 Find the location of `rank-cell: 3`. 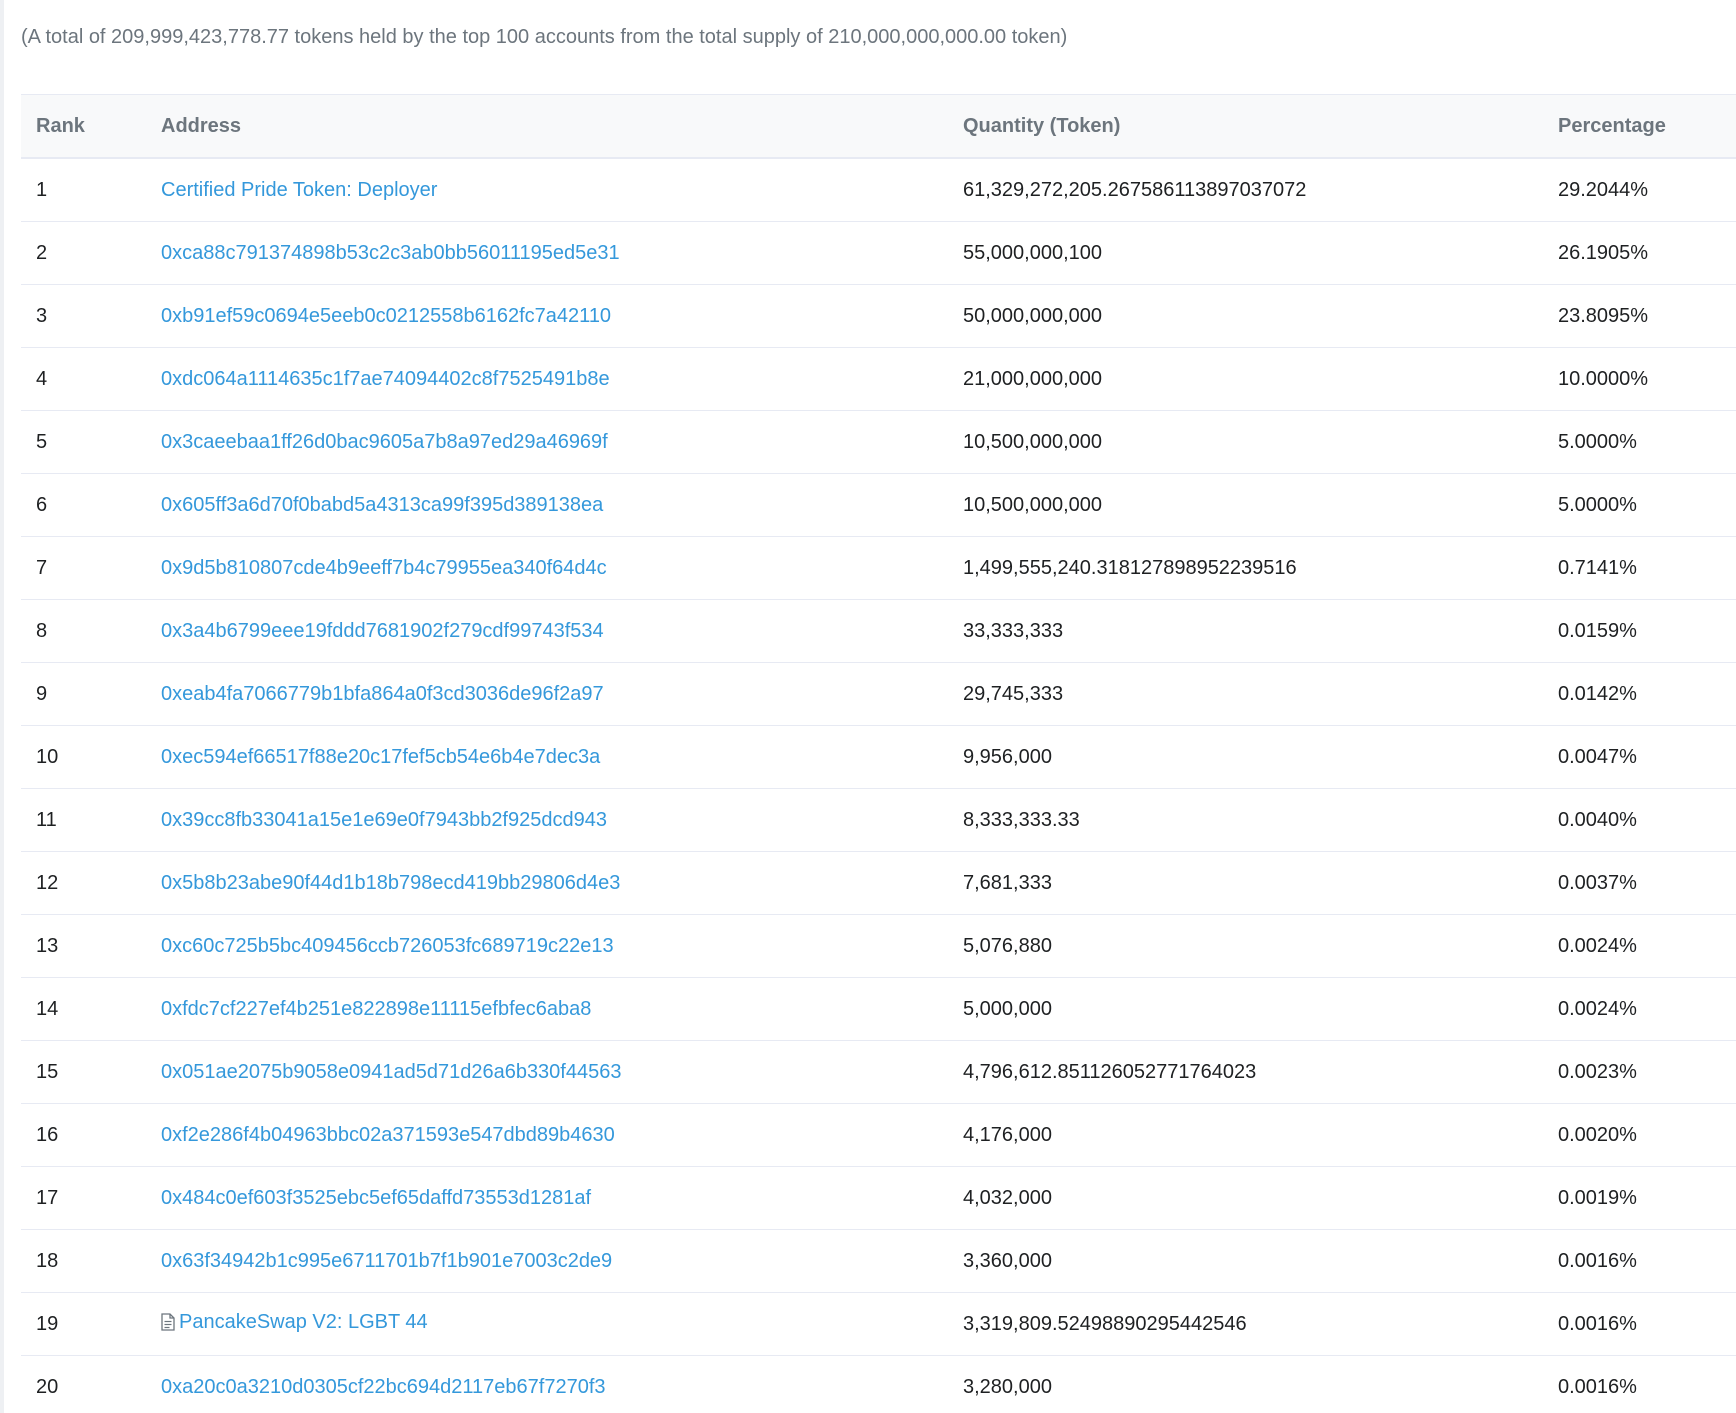

rank-cell: 3 is located at coordinates (83, 316).